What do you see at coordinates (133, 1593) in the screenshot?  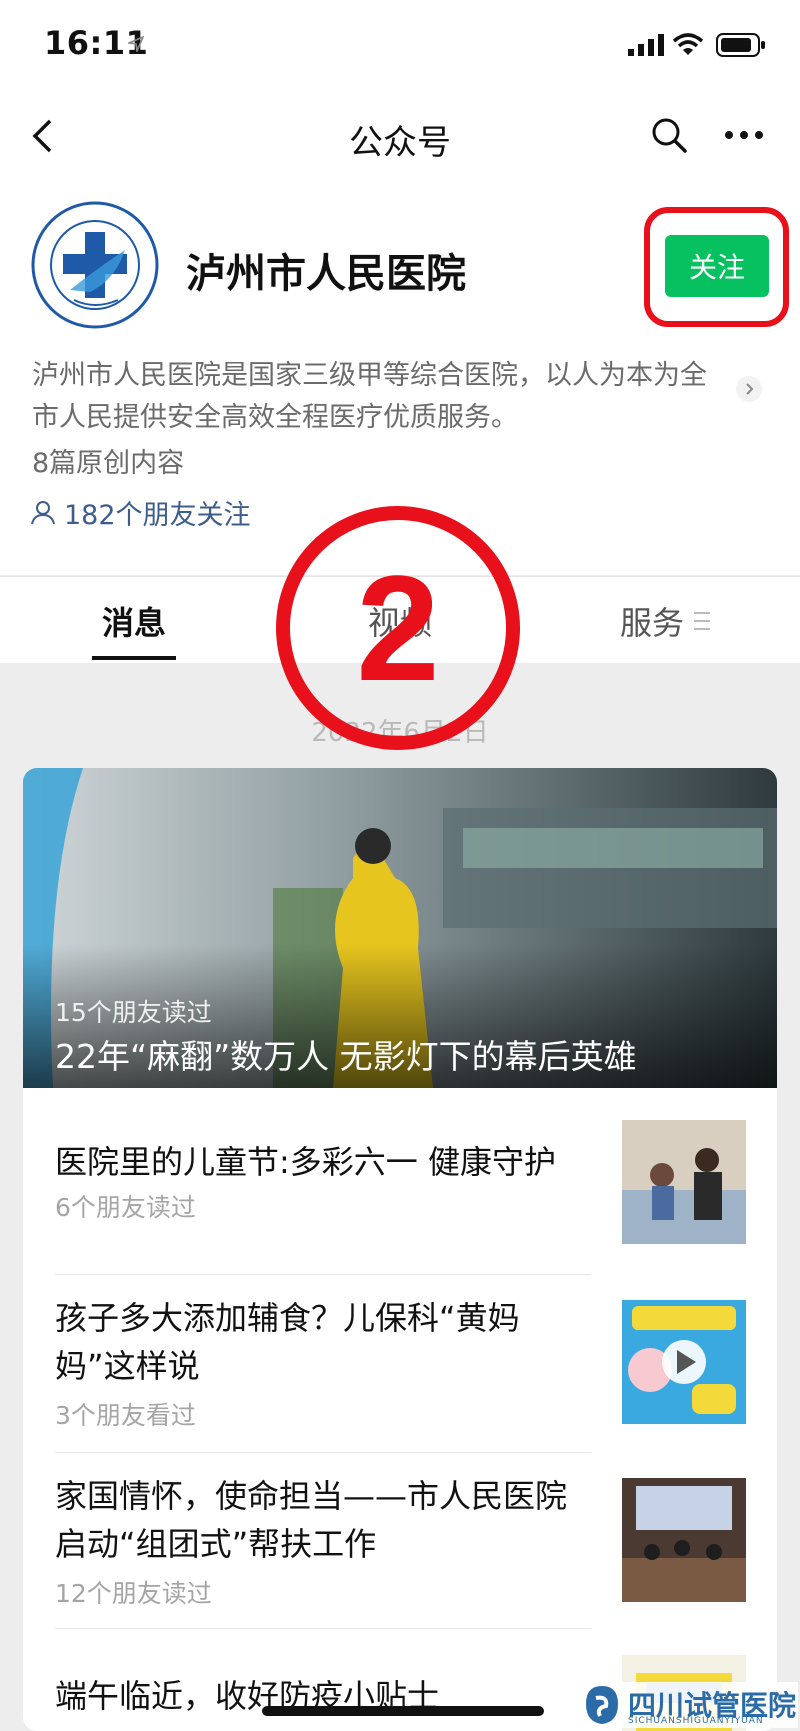 I see `article-read-count: 12个朋友读过` at bounding box center [133, 1593].